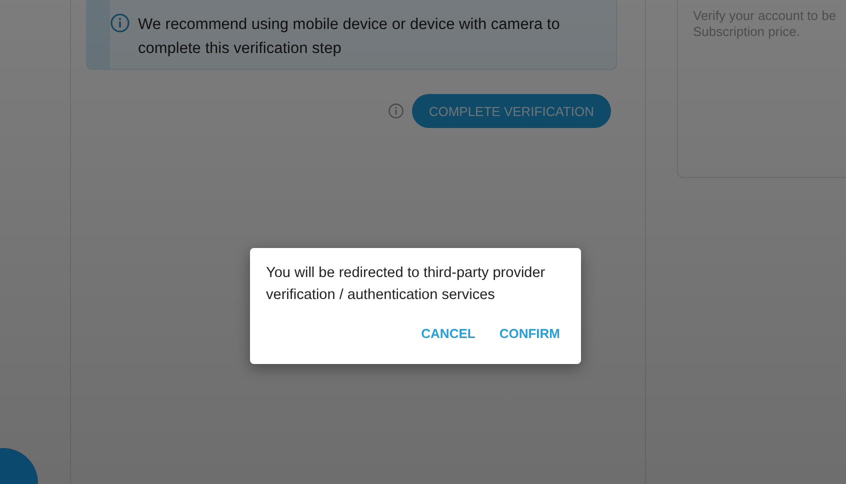 Image resolution: width=846 pixels, height=484 pixels. What do you see at coordinates (406, 284) in the screenshot?
I see `dialog-message: You will be redirected to third-party provider verification / authentication services` at bounding box center [406, 284].